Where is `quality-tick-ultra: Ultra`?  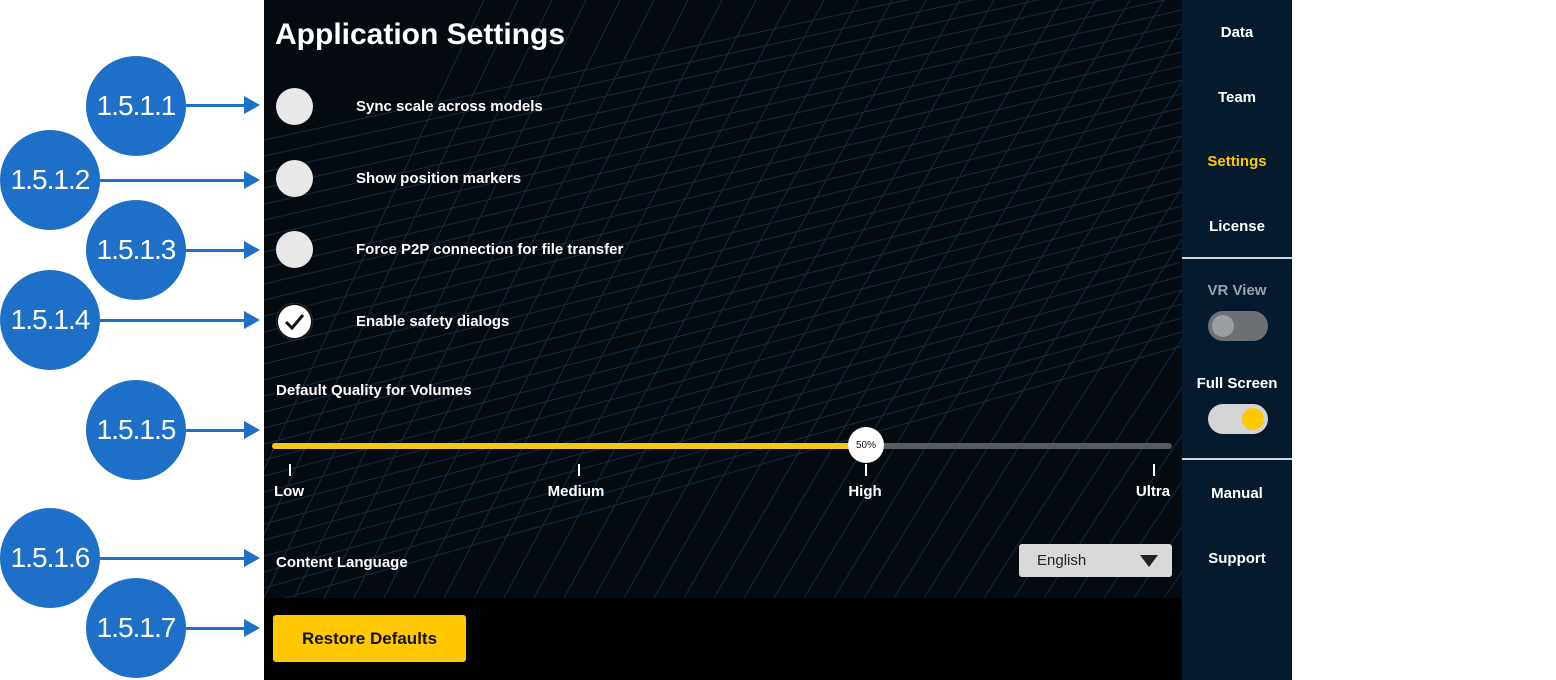 quality-tick-ultra: Ultra is located at coordinates (1153, 491).